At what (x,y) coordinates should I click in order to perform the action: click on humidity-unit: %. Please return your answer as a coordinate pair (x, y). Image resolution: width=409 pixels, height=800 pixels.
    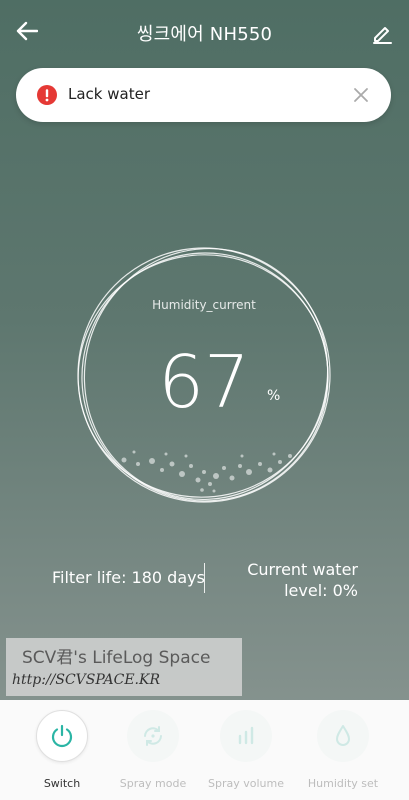
    Looking at the image, I should click on (274, 396).